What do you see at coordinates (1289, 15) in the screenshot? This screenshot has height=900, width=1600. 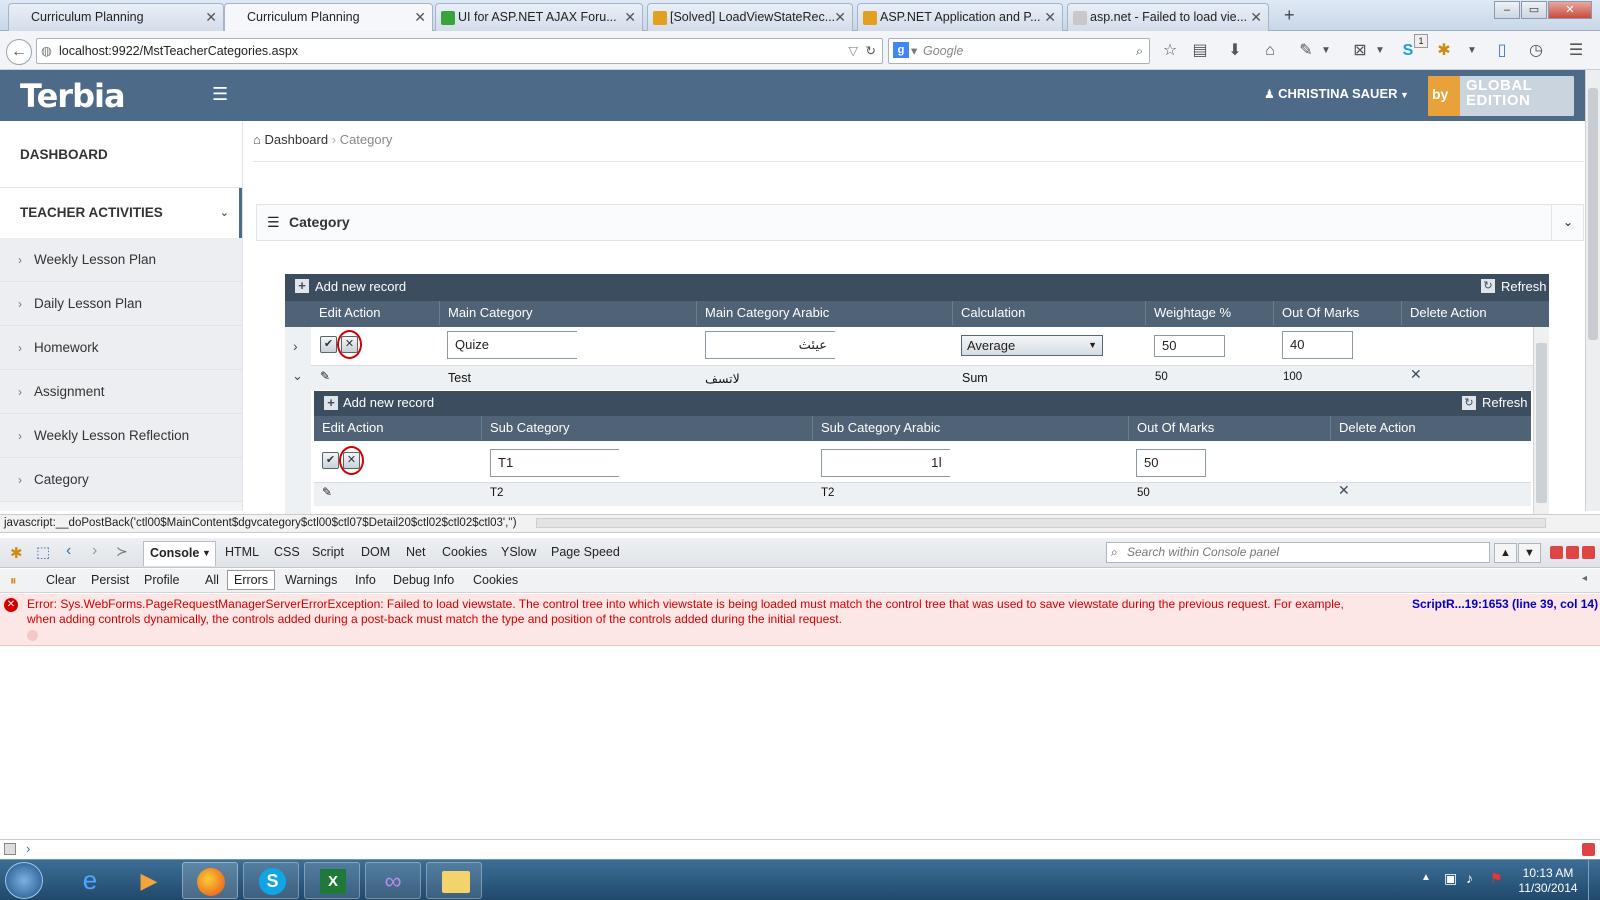 I see `new-tab-button: +` at bounding box center [1289, 15].